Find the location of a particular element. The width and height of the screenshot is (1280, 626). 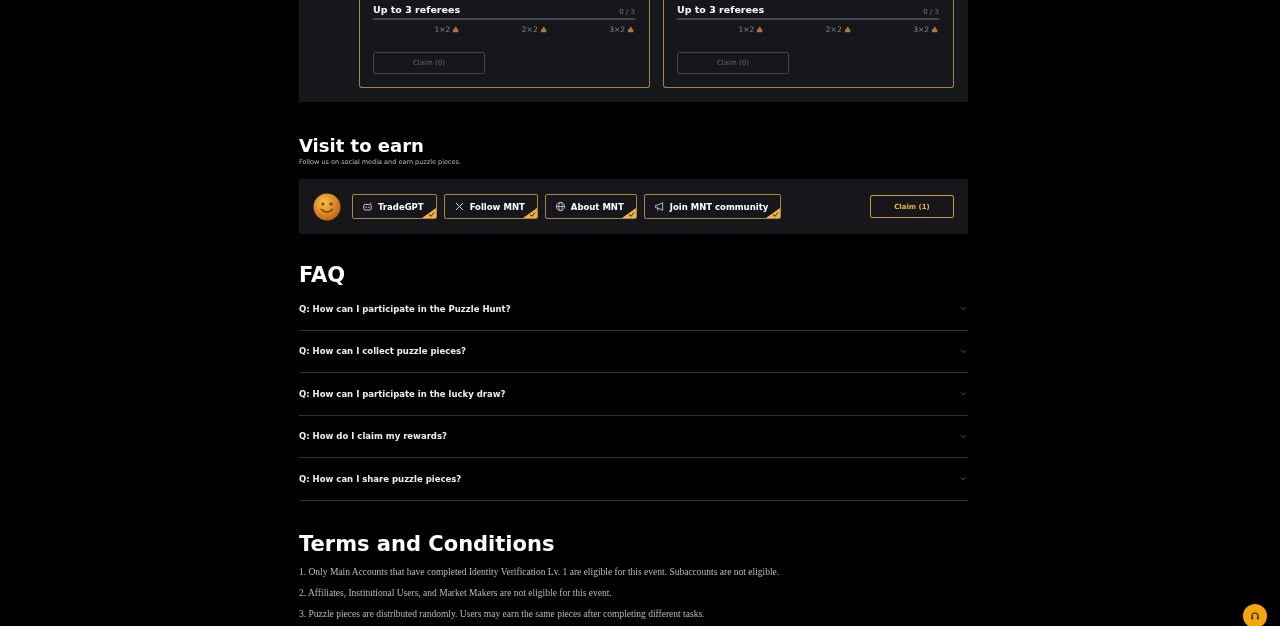

task-button: Follow MNT is located at coordinates (490, 206).